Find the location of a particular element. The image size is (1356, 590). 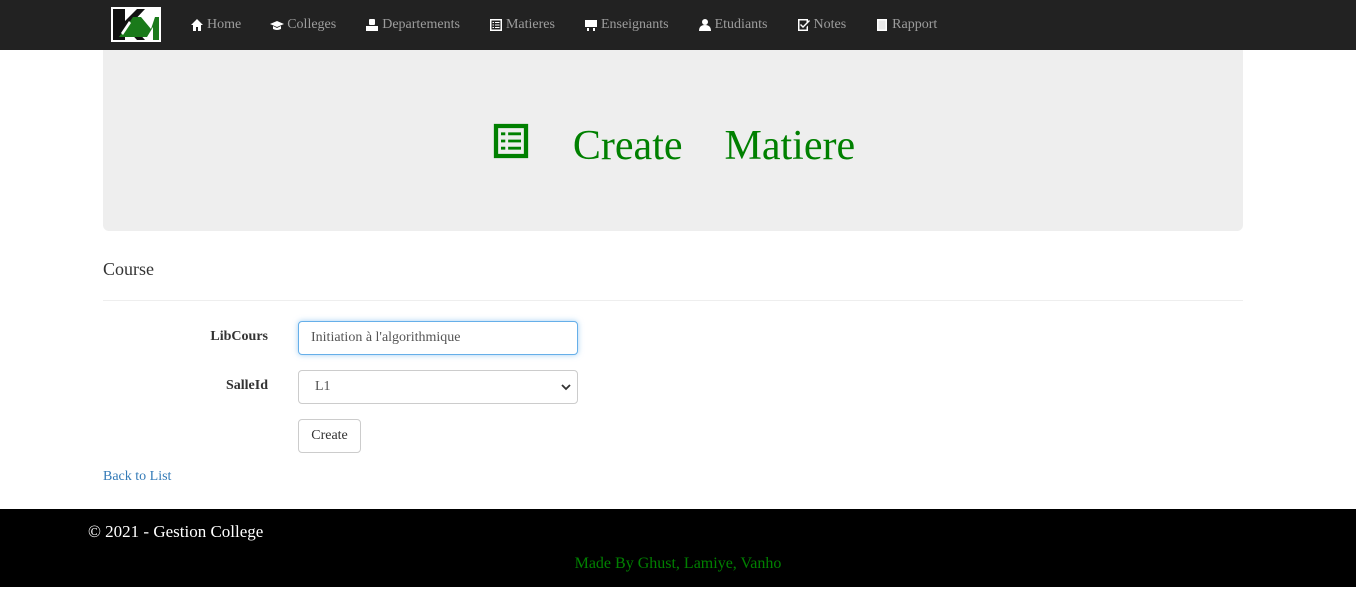

divider is located at coordinates (673, 300).